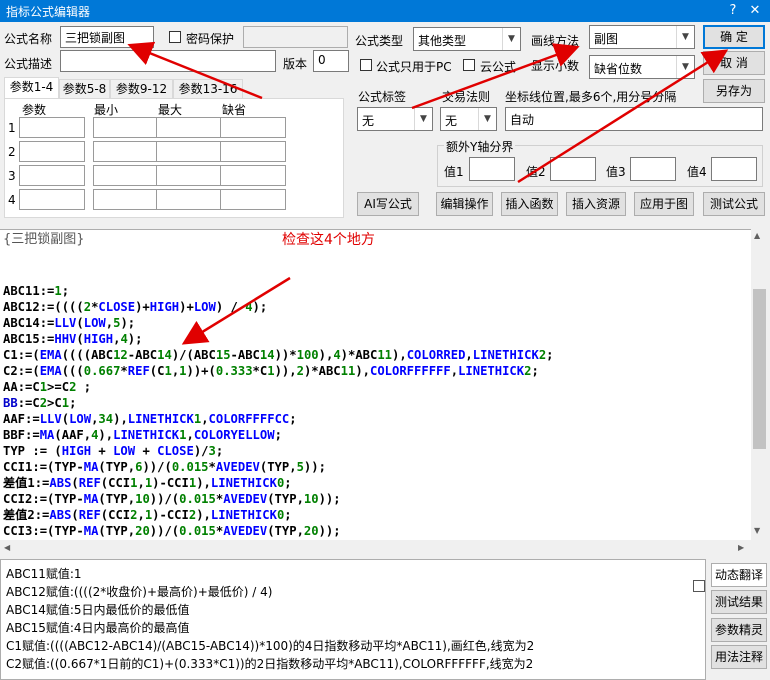 Image resolution: width=770 pixels, height=680 pixels. I want to click on formula-desc-label: 公式描述, so click(28, 64).